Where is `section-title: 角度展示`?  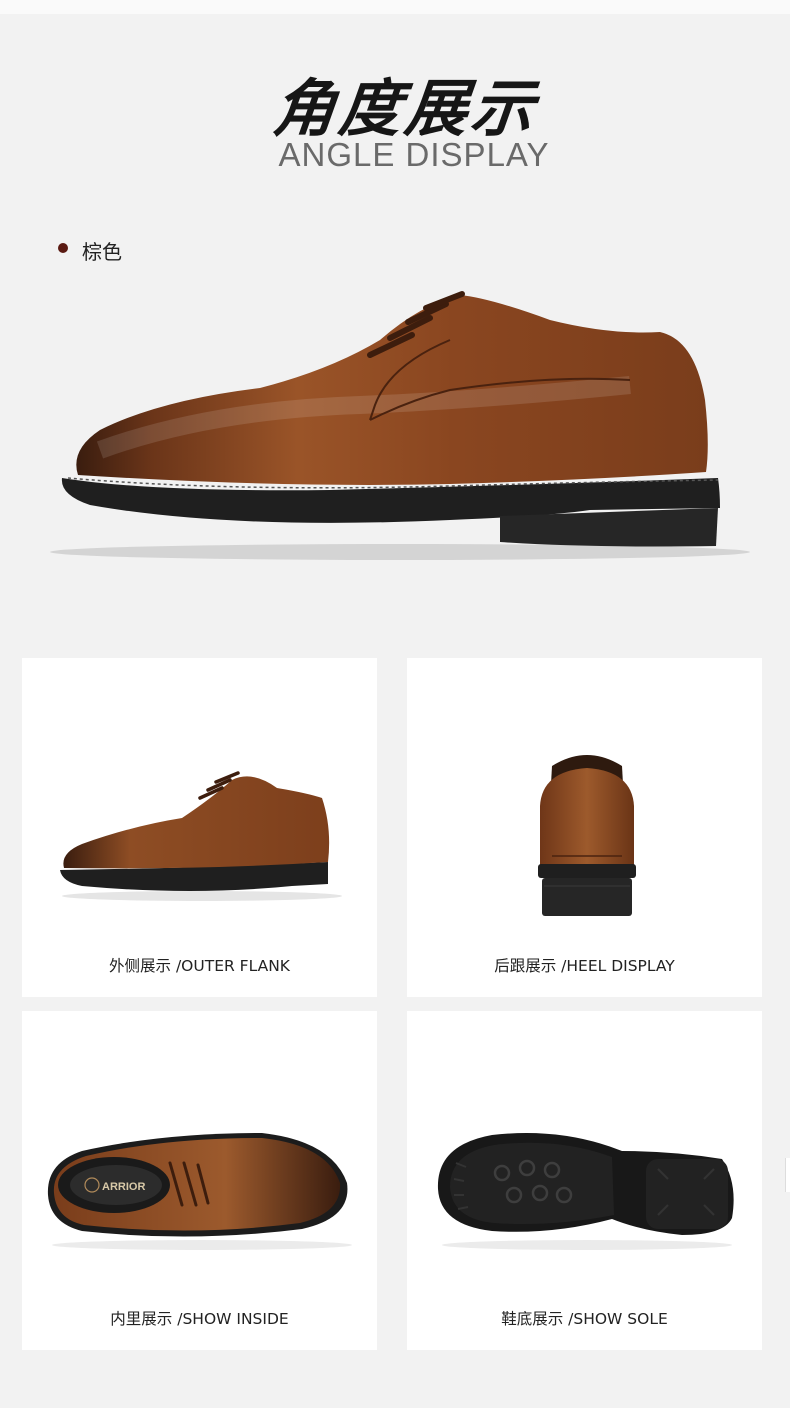
section-title: 角度展示 is located at coordinates (405, 108).